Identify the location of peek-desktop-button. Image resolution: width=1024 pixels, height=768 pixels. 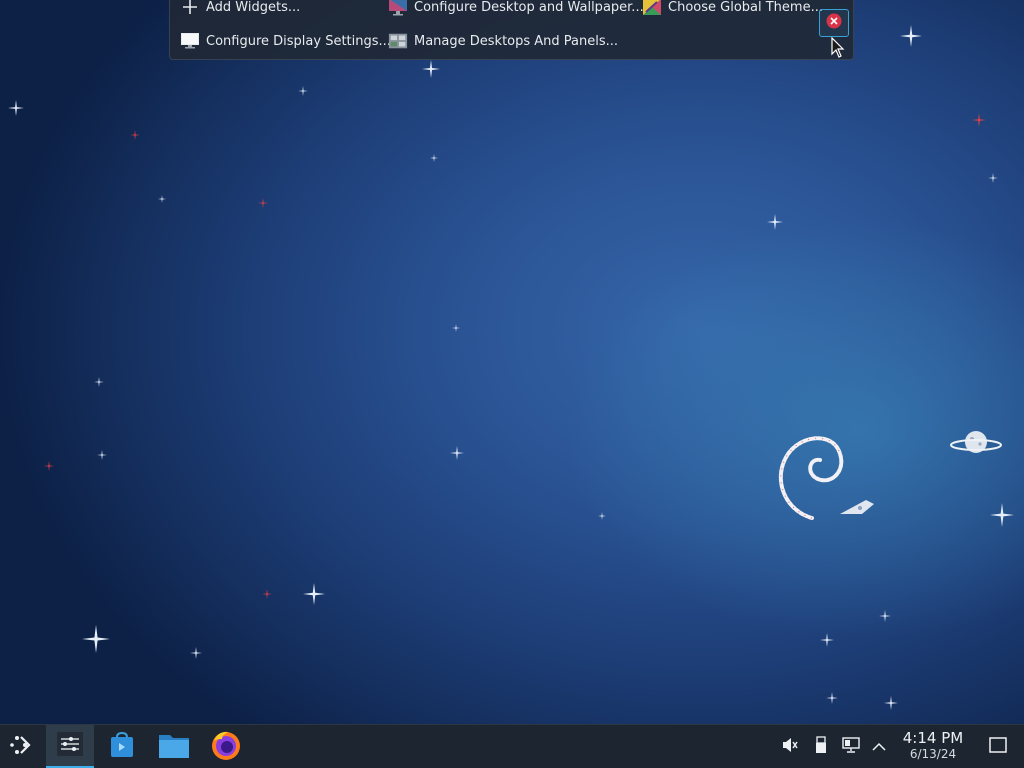
(998, 746).